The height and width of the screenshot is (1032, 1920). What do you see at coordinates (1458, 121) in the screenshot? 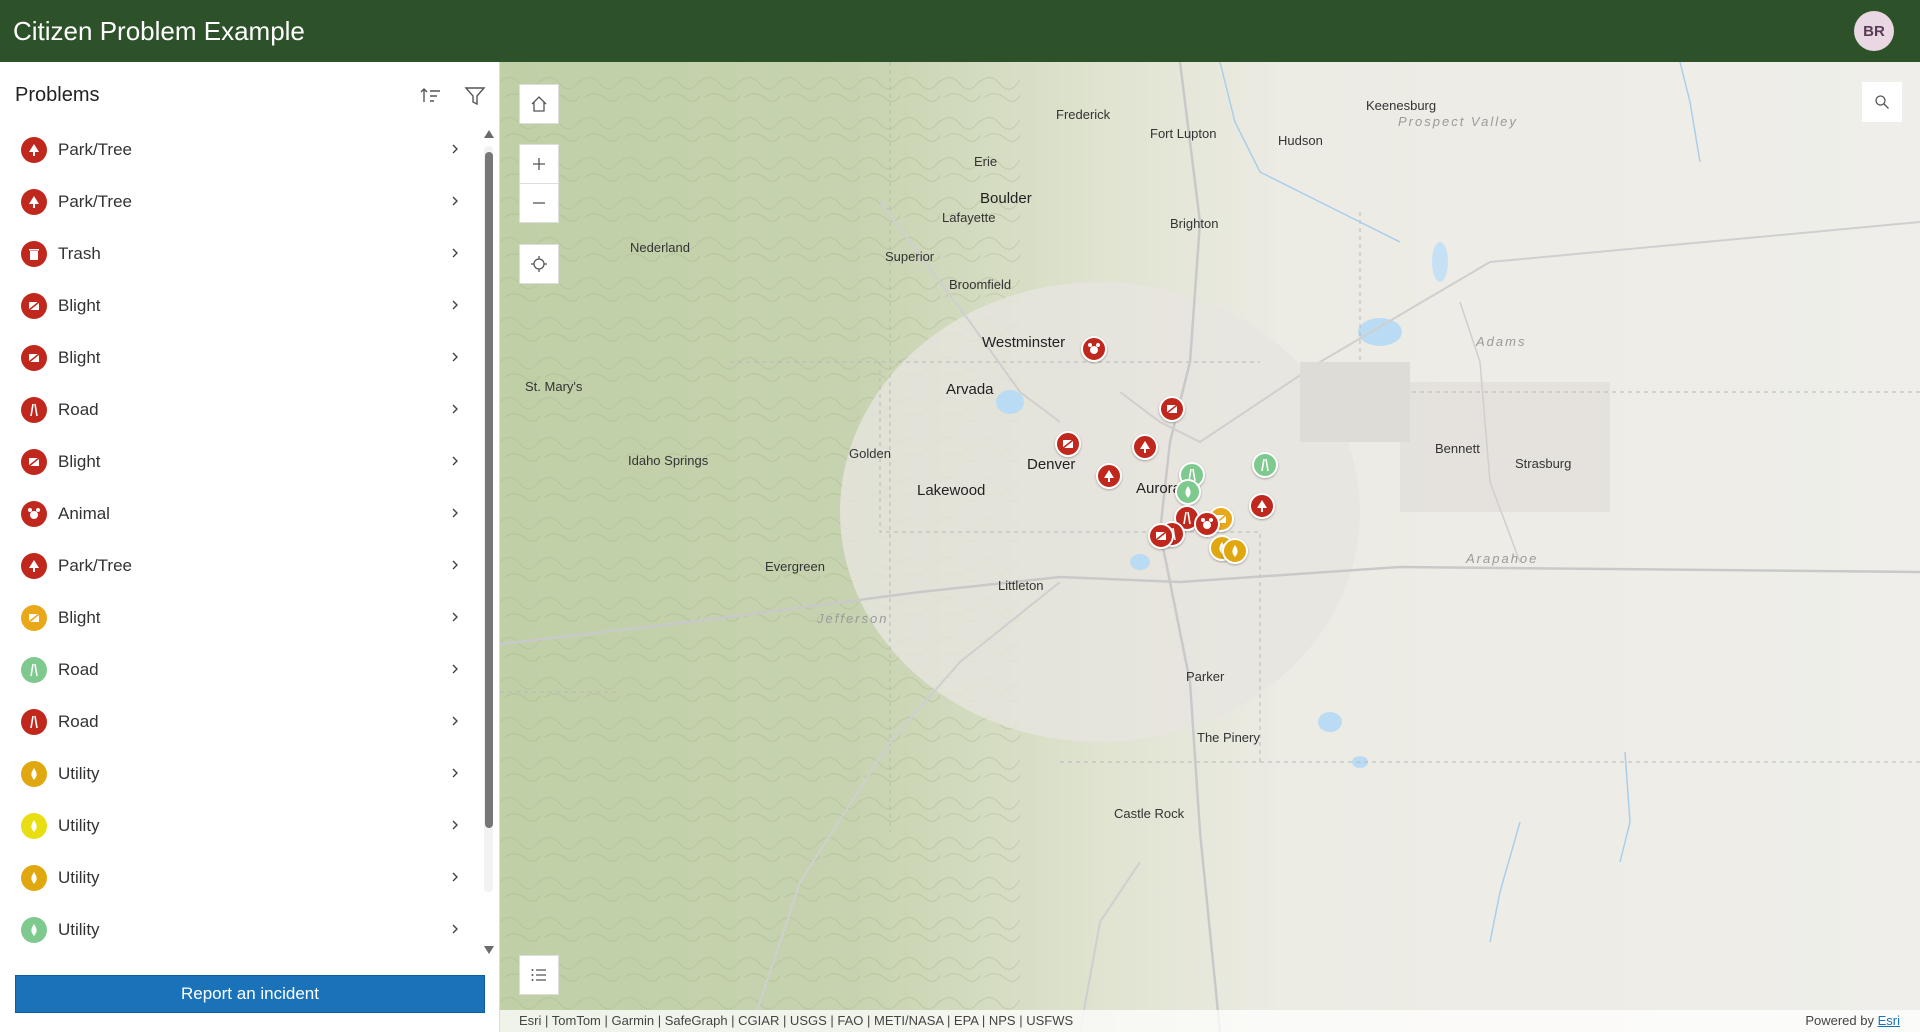
I see `place-label: Prospect Valley` at bounding box center [1458, 121].